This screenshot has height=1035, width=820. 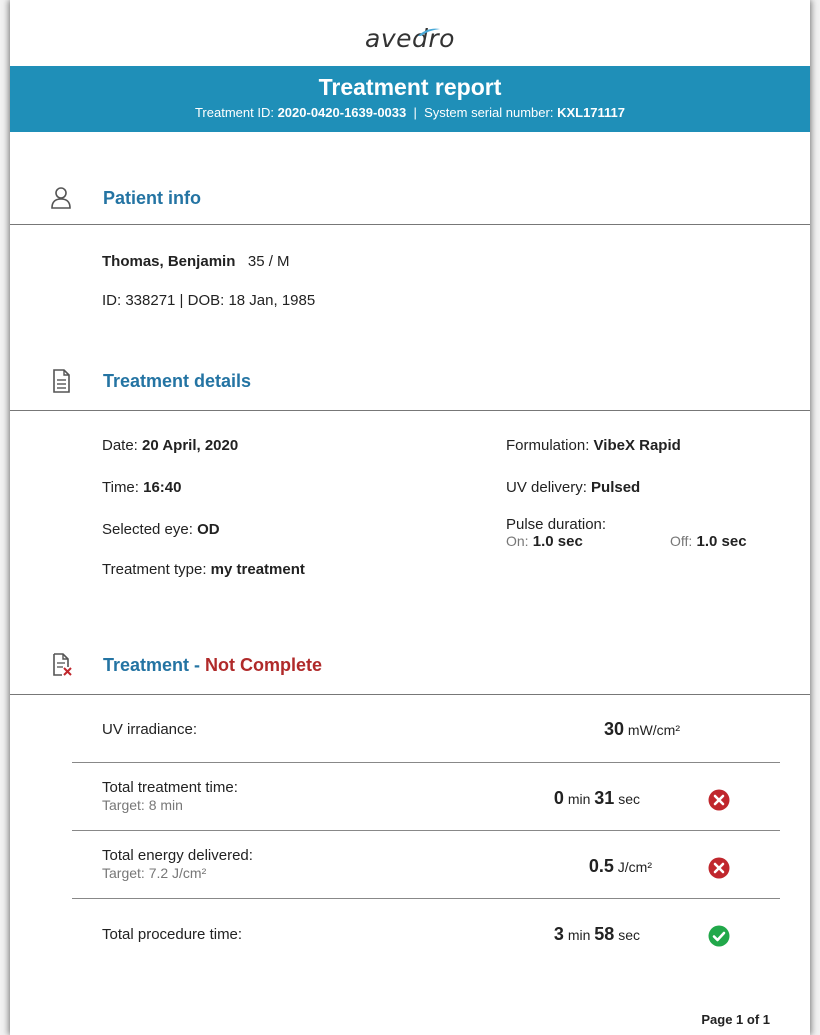 I want to click on pulse-off: Off: 1.0 sec, so click(x=708, y=541).